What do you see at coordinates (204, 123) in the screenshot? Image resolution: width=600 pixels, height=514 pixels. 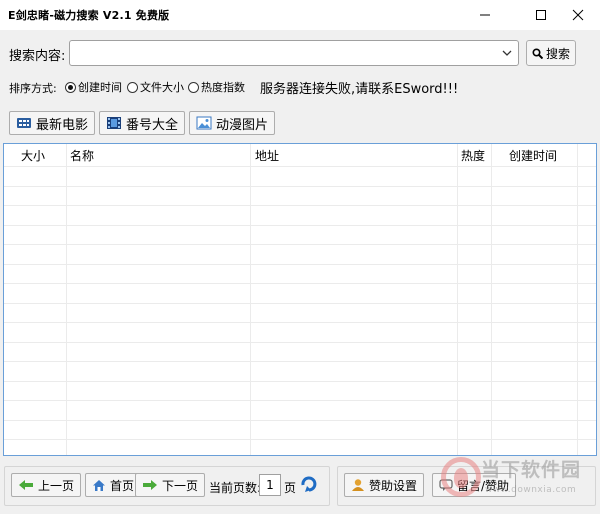 I see `image-icon` at bounding box center [204, 123].